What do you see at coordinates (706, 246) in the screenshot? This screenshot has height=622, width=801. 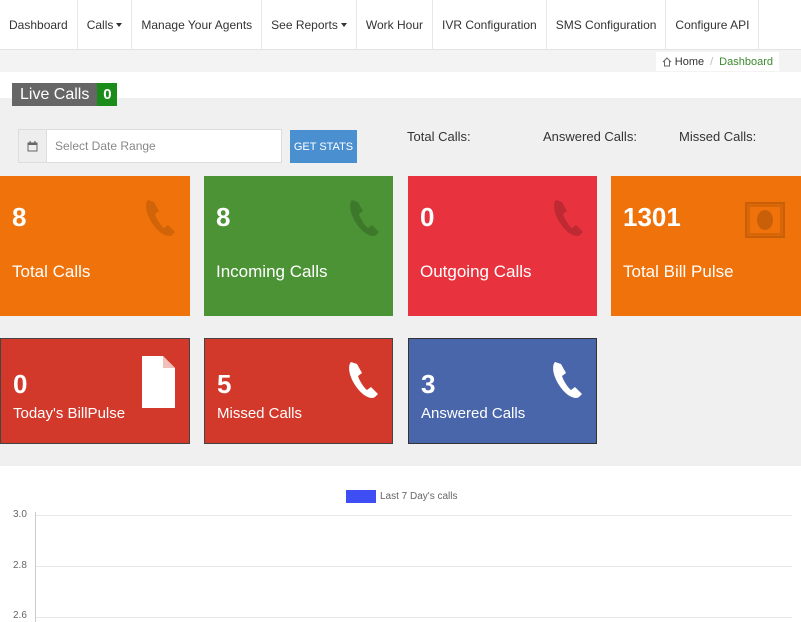 I see `total-bill-pulse-tile: 1301 Total Bill Pulse` at bounding box center [706, 246].